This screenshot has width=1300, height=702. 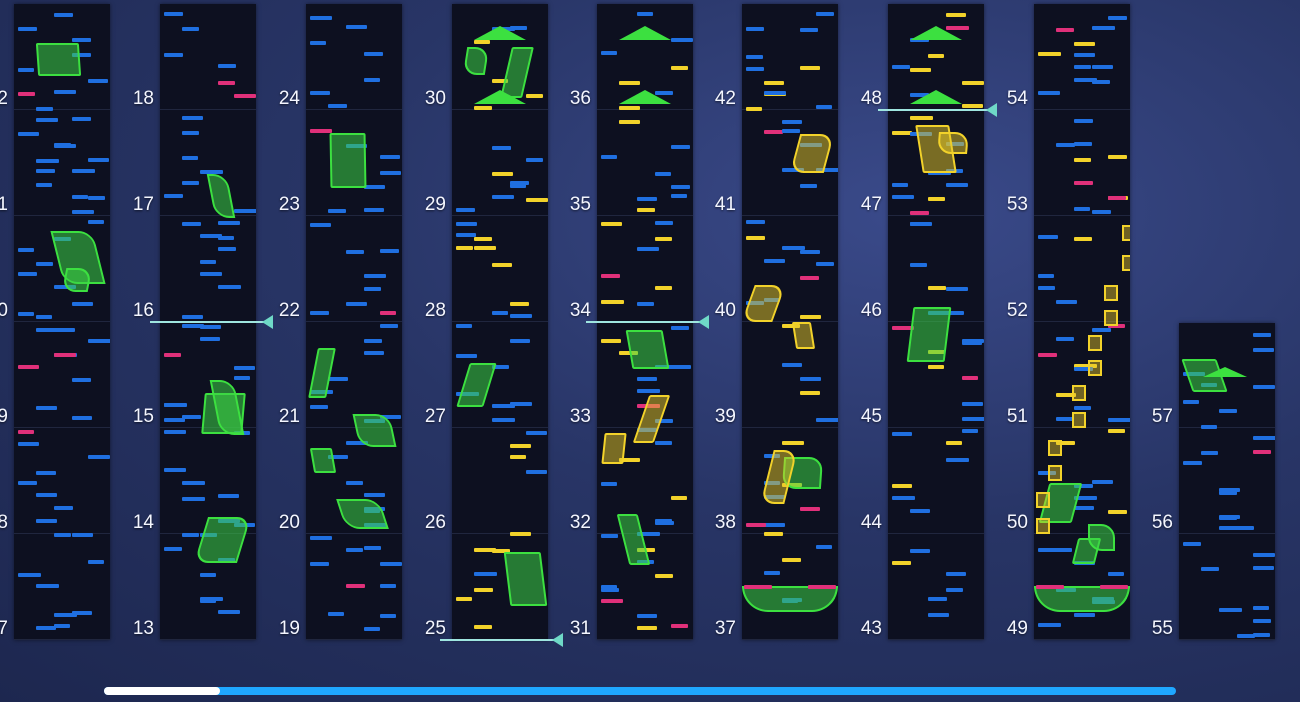 I want to click on hold-slide, so click(x=525, y=579).